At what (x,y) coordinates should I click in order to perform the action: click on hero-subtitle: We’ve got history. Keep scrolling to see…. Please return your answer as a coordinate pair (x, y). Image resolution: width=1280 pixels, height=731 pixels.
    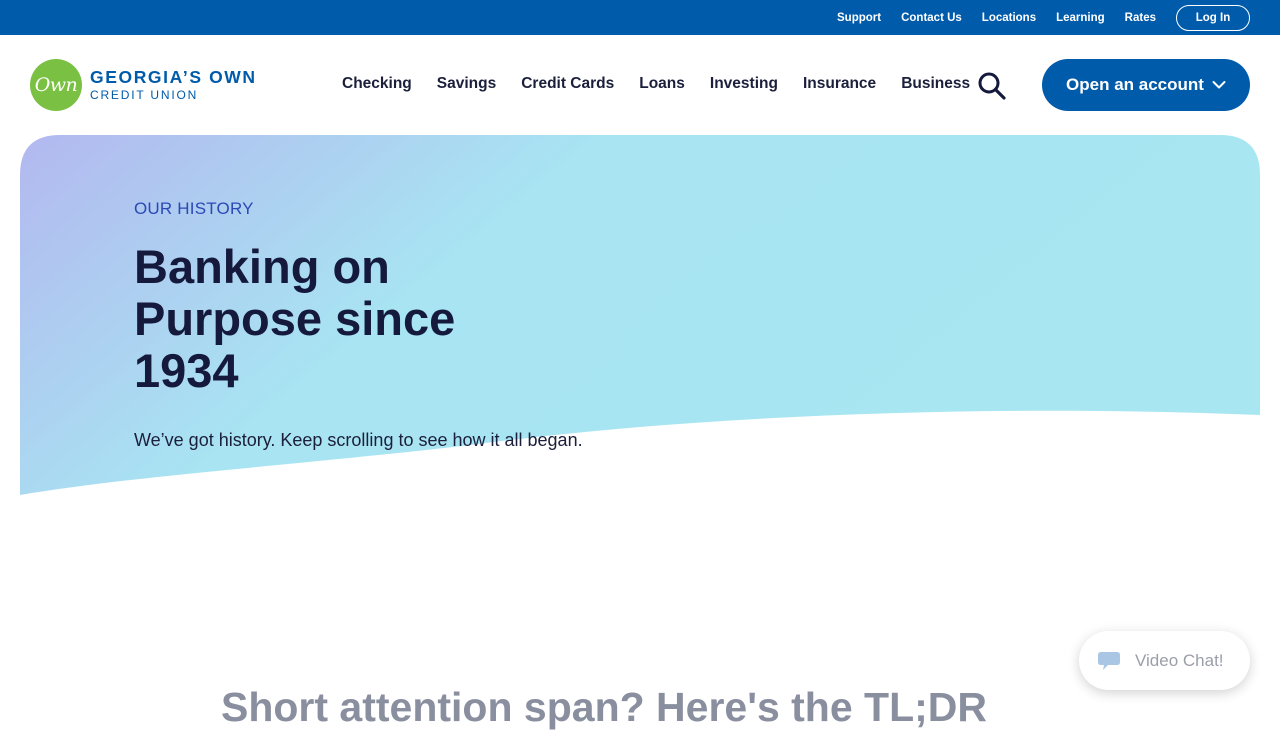
    Looking at the image, I should click on (358, 440).